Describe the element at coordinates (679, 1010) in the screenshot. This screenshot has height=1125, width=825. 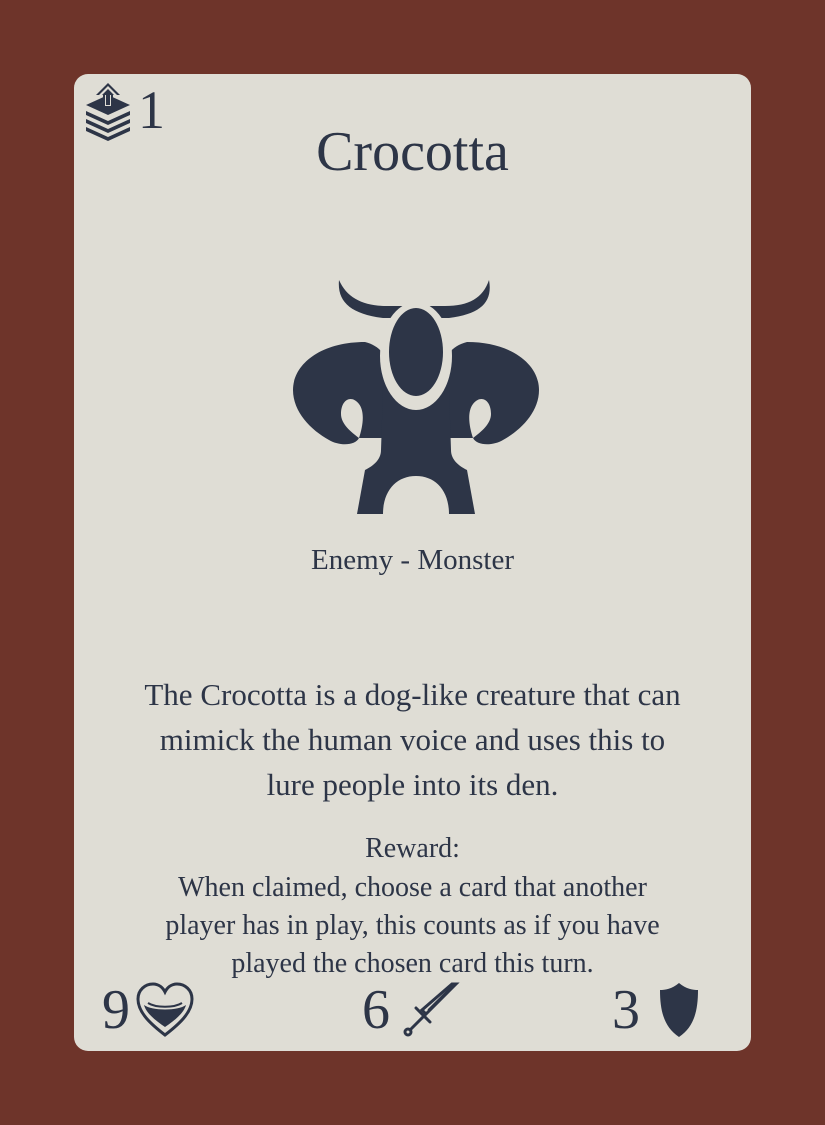
I see `shield-icon` at that location.